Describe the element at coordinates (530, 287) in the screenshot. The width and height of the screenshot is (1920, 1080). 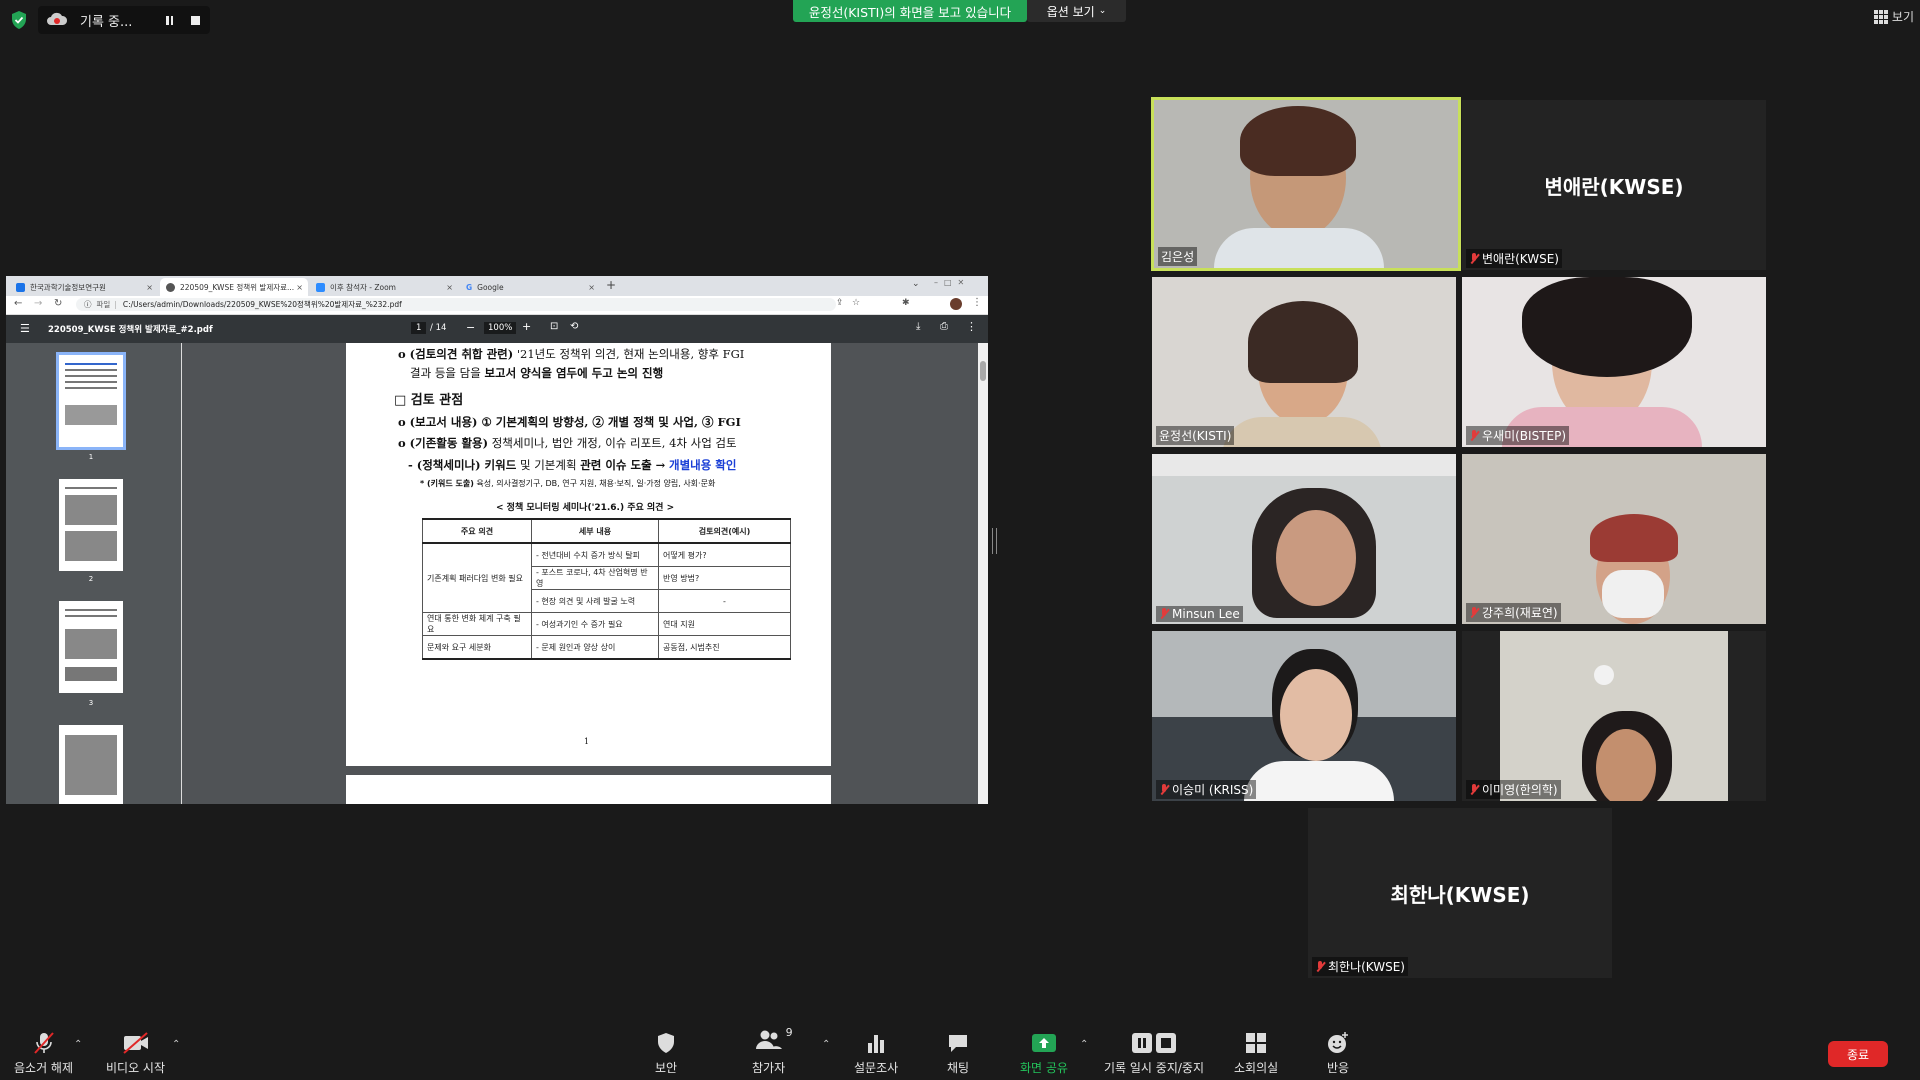
I see `browser-tab-google: G Google ×` at that location.